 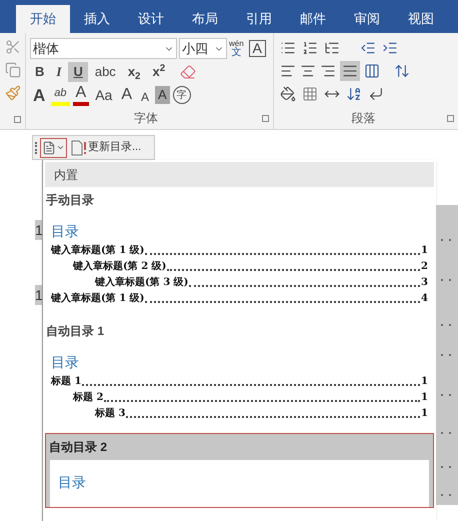 I want to click on phonetic-guide-button: wén 文, so click(x=236, y=49).